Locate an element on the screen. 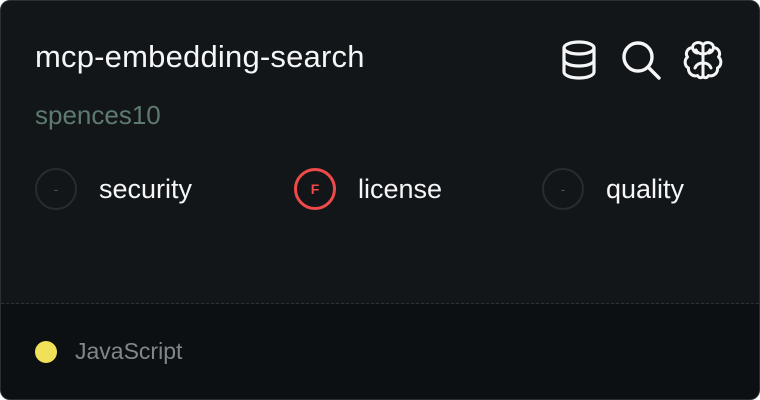 This screenshot has width=760, height=400. language-color-dot is located at coordinates (46, 351).